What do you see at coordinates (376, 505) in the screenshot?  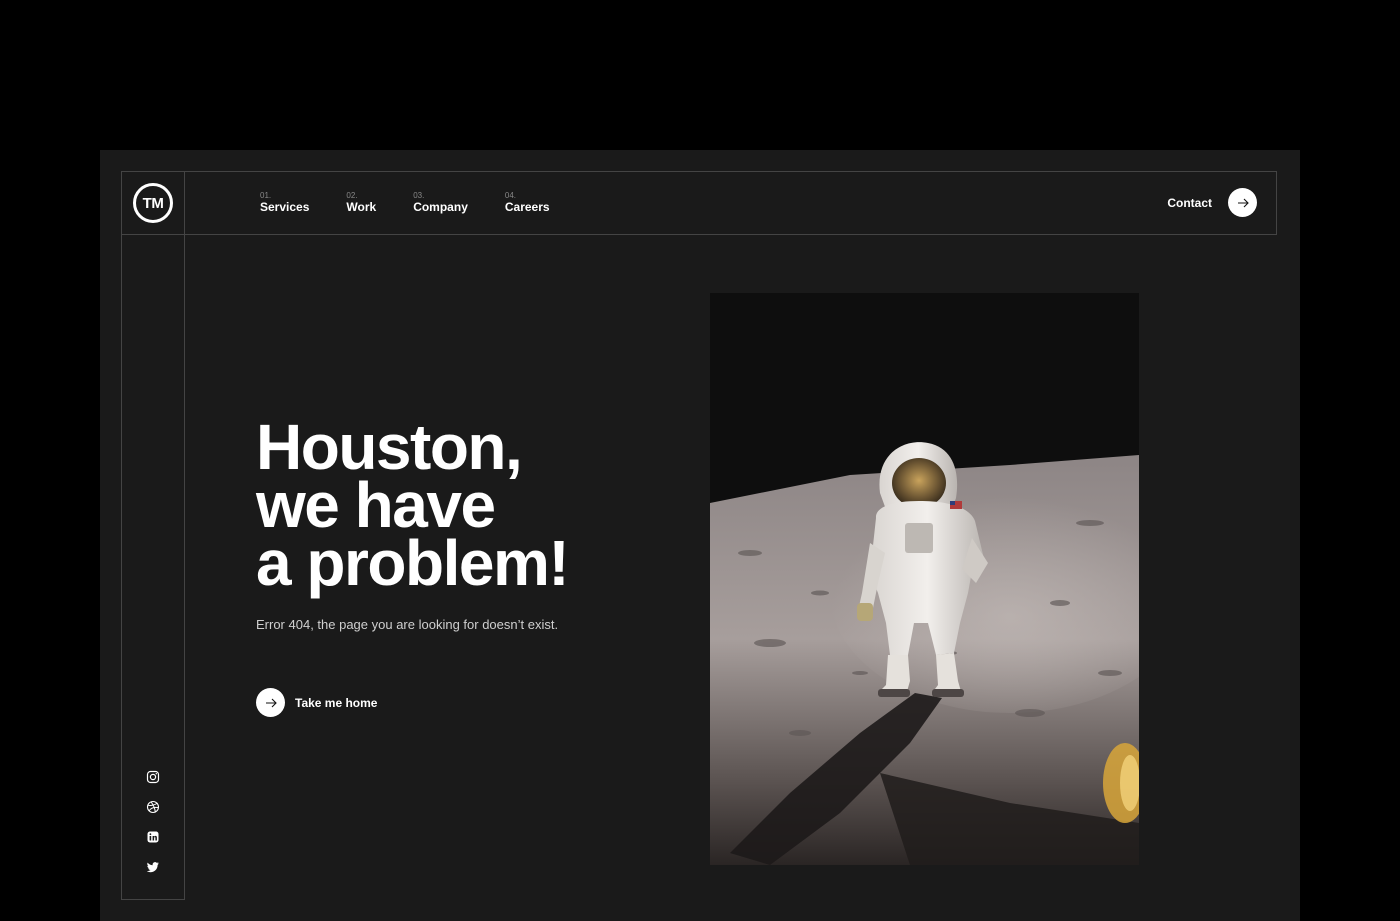 I see `headline-line: we have` at bounding box center [376, 505].